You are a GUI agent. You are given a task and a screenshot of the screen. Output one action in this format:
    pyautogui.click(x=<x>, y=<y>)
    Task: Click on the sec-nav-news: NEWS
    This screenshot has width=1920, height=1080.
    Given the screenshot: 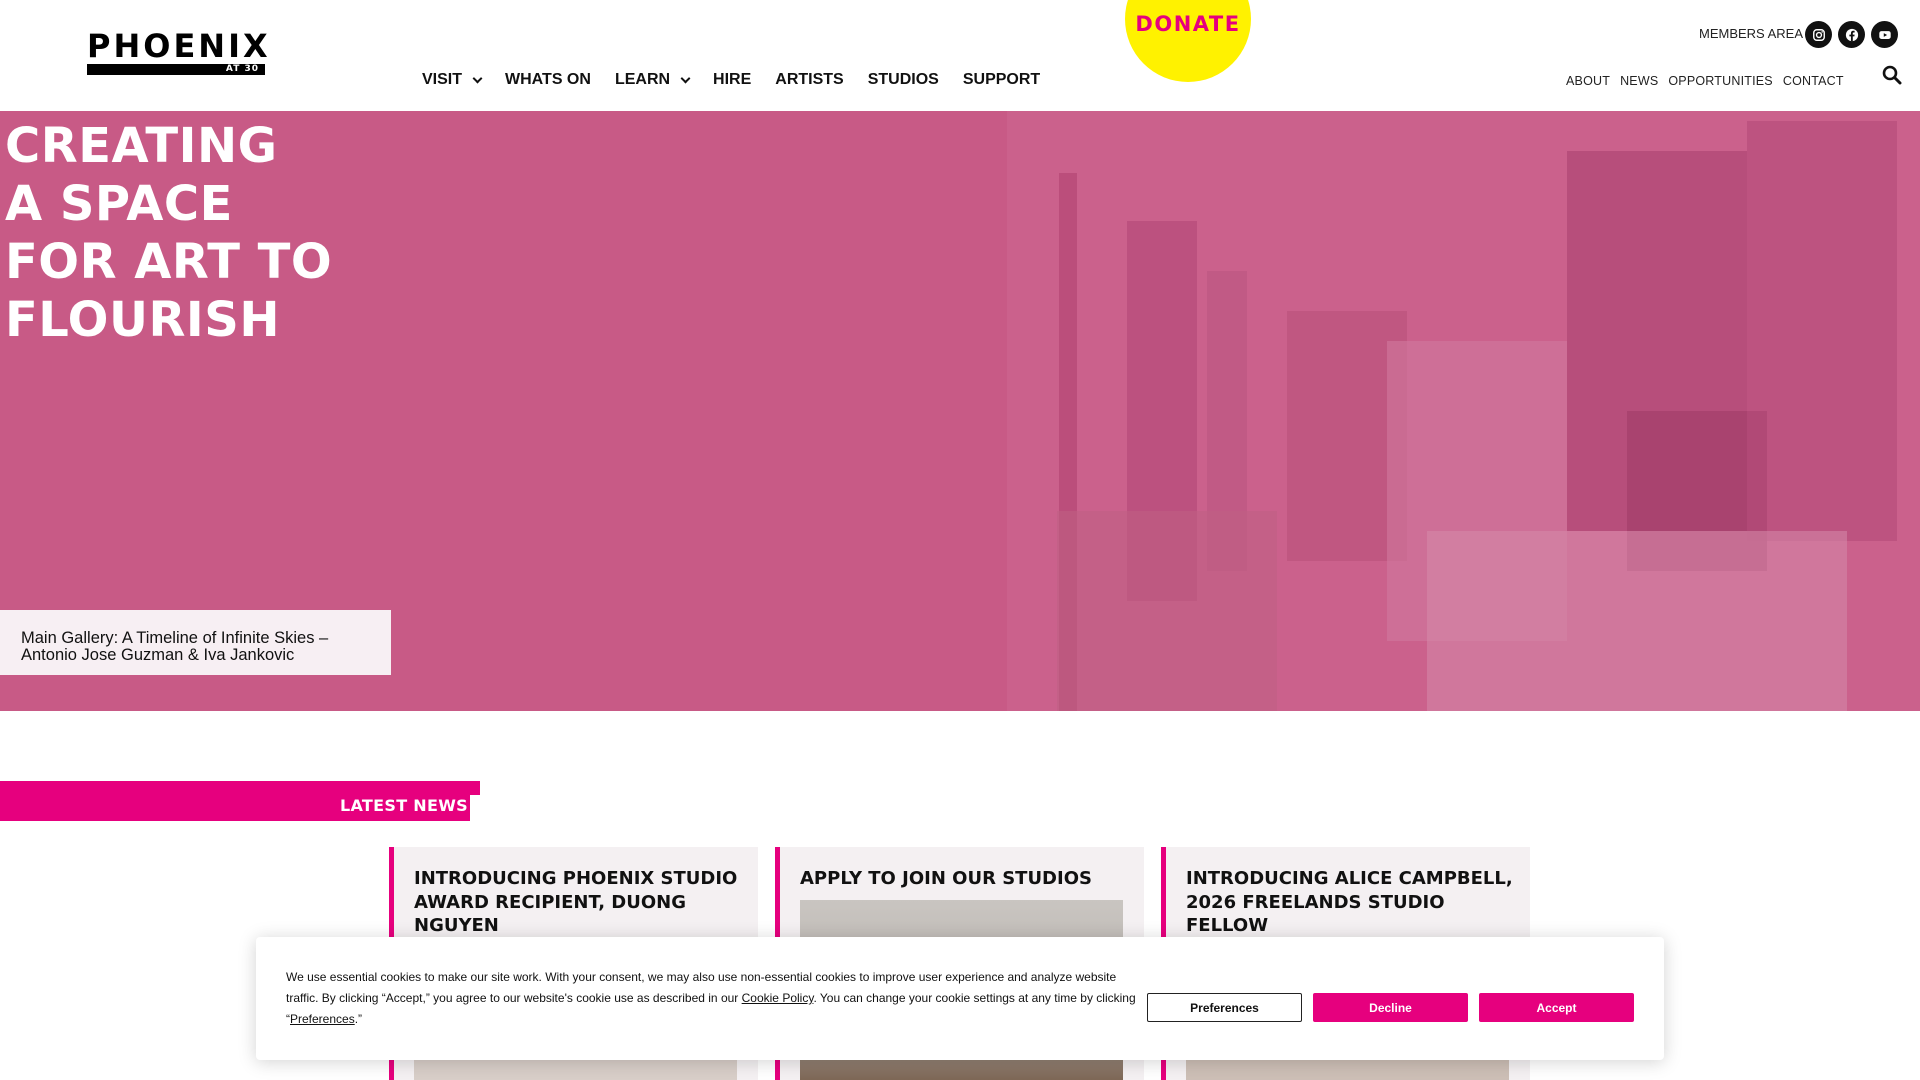 What is the action you would take?
    pyautogui.click(x=1639, y=81)
    